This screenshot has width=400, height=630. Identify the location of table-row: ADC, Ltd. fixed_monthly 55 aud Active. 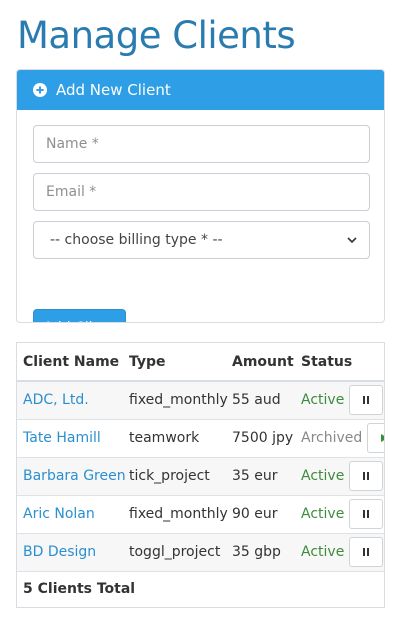
(200, 399).